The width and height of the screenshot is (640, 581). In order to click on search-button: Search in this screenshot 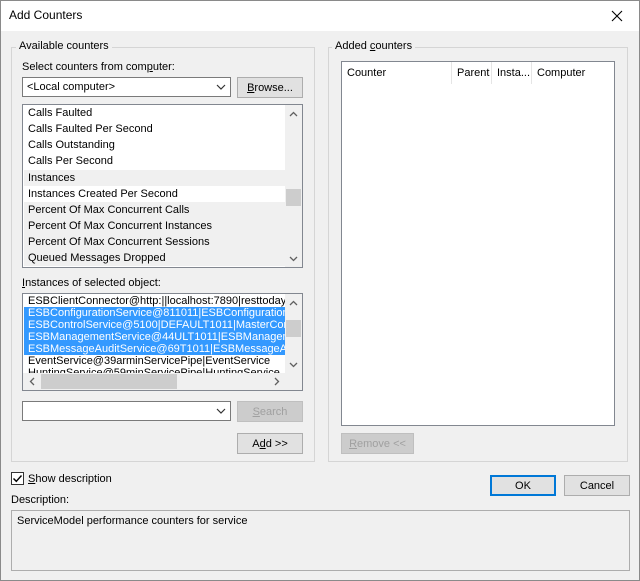, I will do `click(270, 411)`.